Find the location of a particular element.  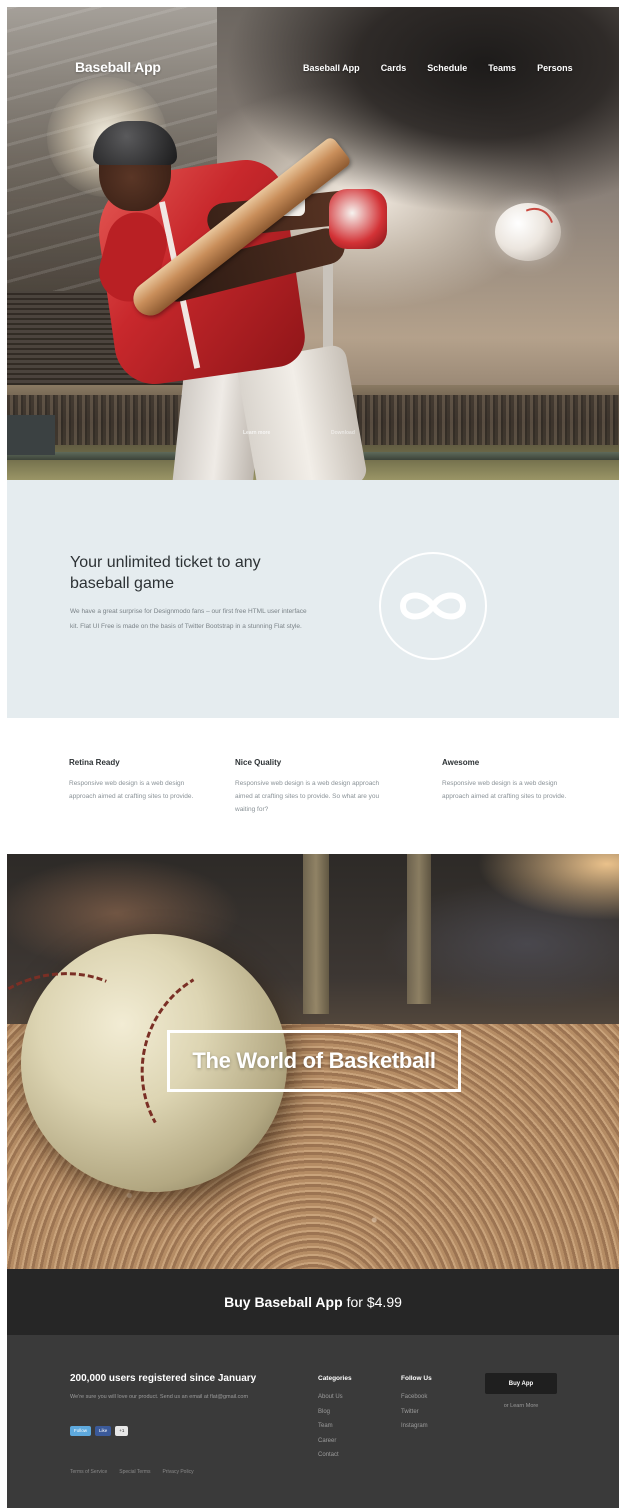

buy-bar: Buy Baseball App for $4.99 is located at coordinates (313, 1302).